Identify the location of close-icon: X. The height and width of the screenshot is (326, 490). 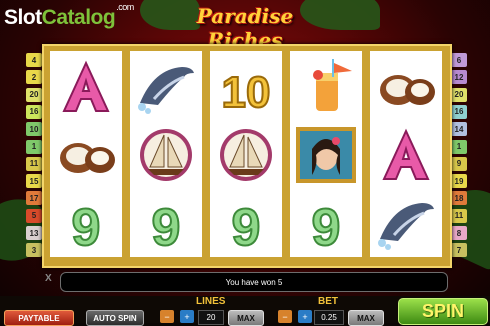
(48, 278).